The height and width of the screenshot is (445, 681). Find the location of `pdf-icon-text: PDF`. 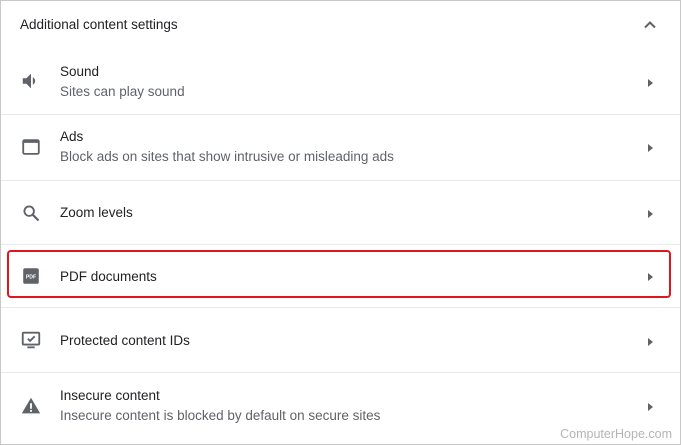

pdf-icon-text: PDF is located at coordinates (31, 277).